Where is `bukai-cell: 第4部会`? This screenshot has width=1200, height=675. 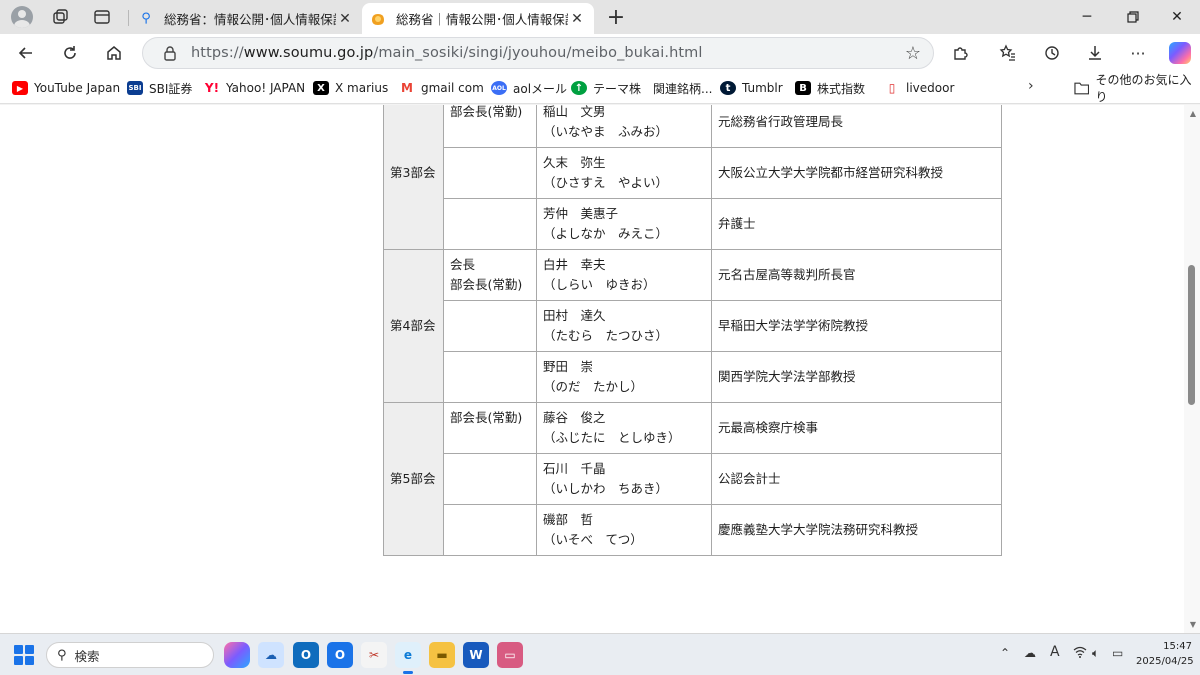
bukai-cell: 第4部会 is located at coordinates (413, 326).